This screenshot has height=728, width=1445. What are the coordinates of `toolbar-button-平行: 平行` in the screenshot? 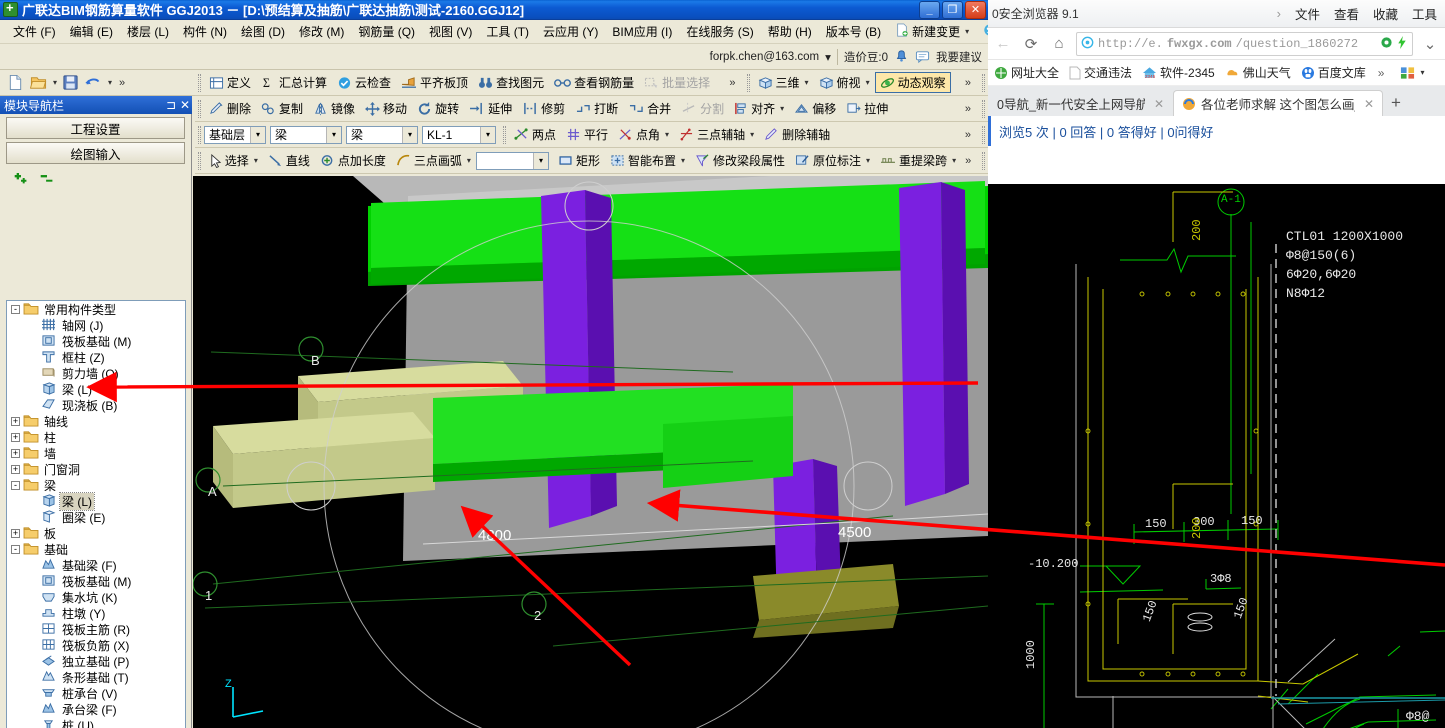 It's located at (587, 134).